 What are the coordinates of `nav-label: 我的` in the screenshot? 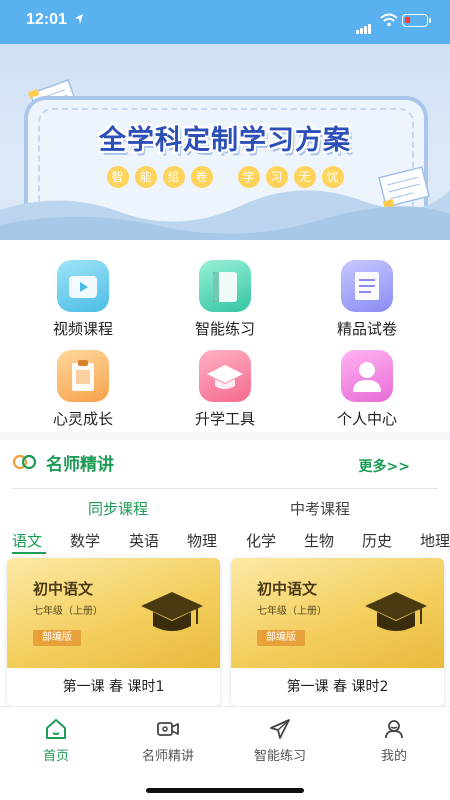 It's located at (393, 756).